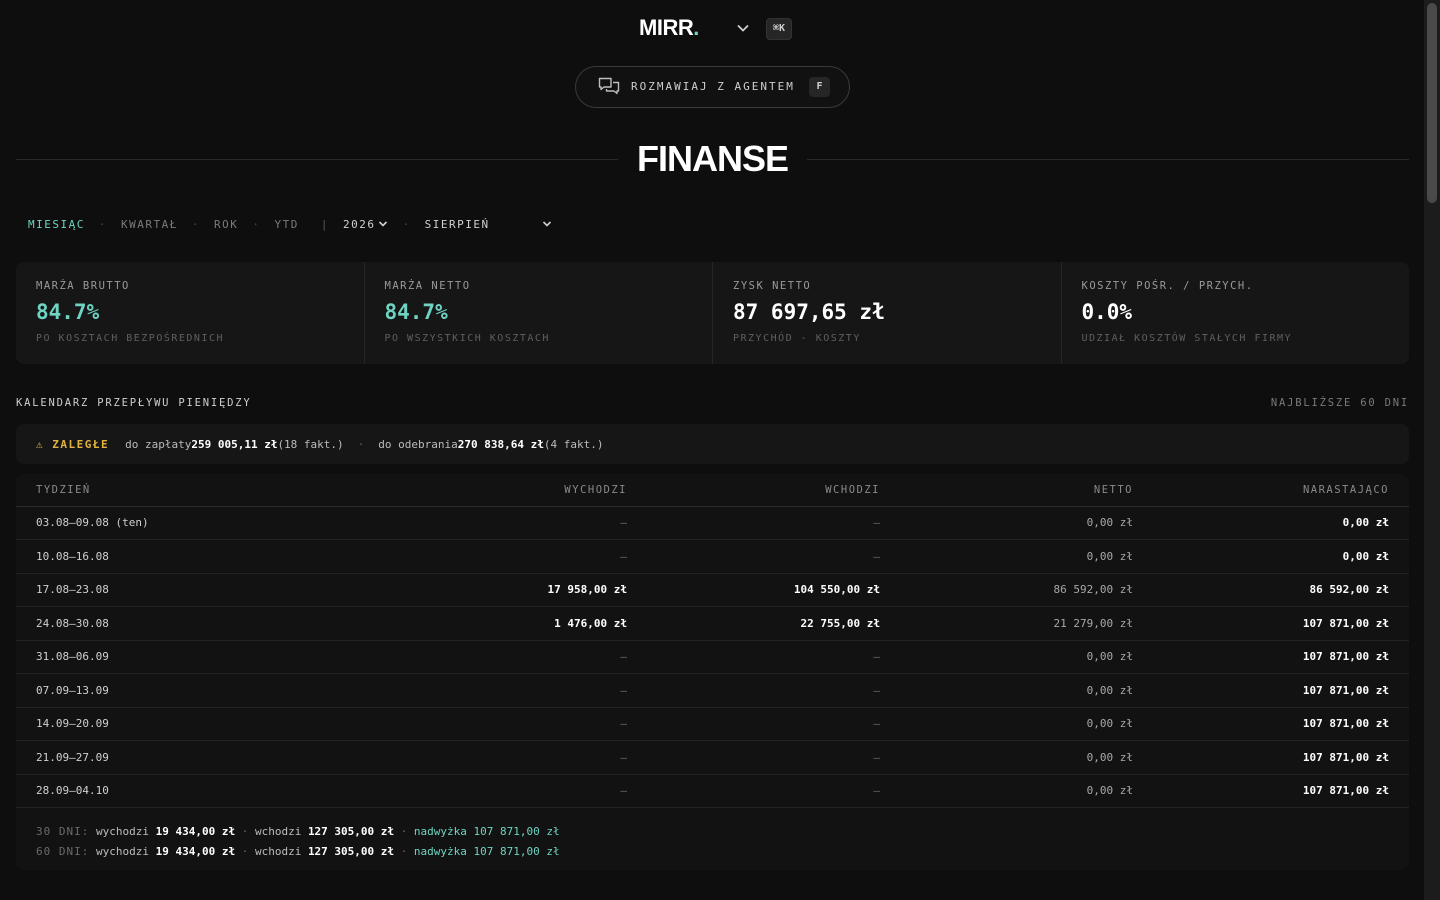 The width and height of the screenshot is (1440, 900). I want to click on cell-cumulative: 86 592,00 zł, so click(1281, 590).